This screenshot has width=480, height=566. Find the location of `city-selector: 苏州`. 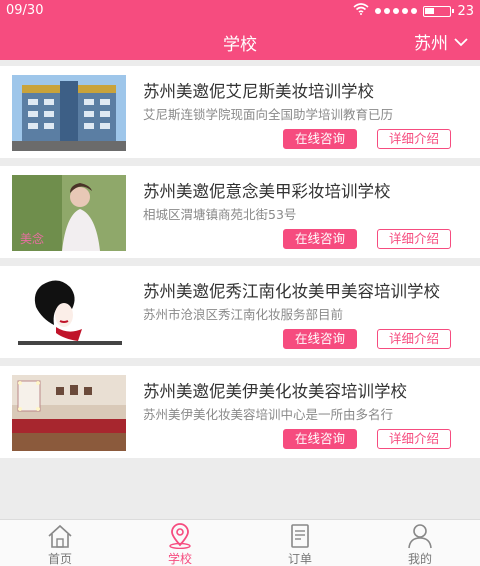

city-selector: 苏州 is located at coordinates (441, 41).